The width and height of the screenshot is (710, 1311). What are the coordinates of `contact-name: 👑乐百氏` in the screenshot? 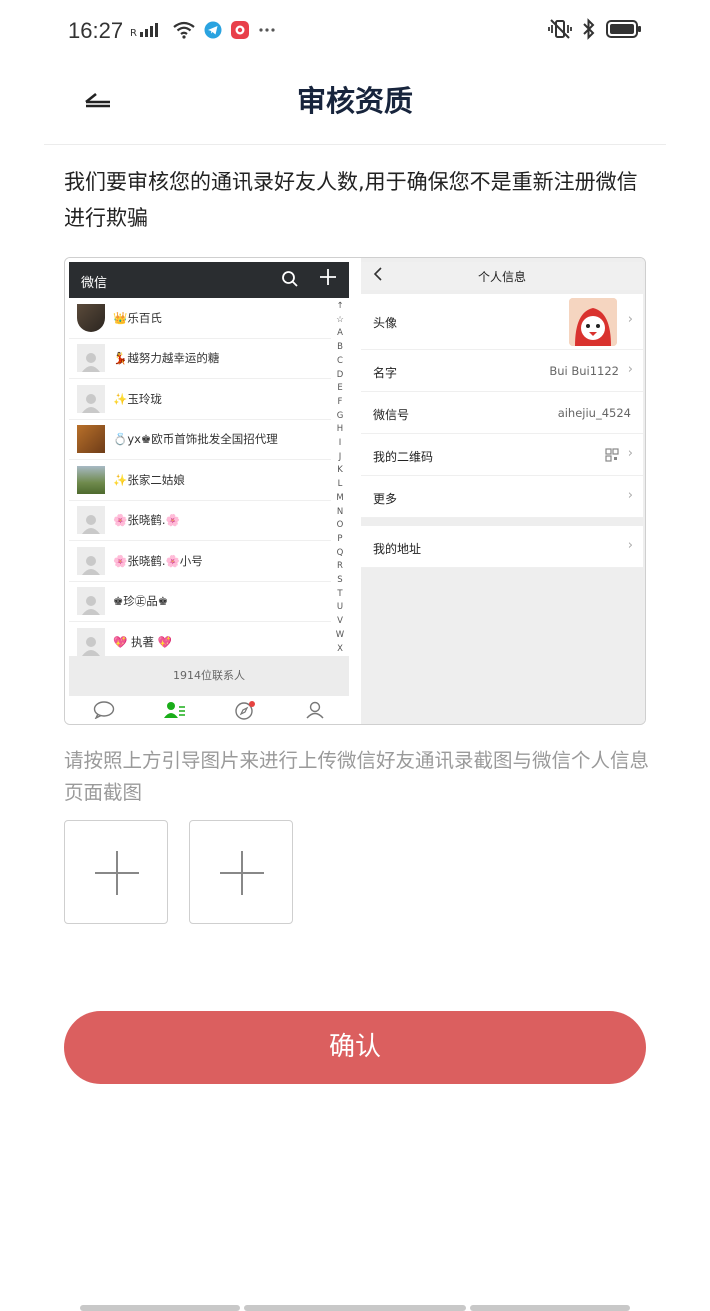 It's located at (137, 317).